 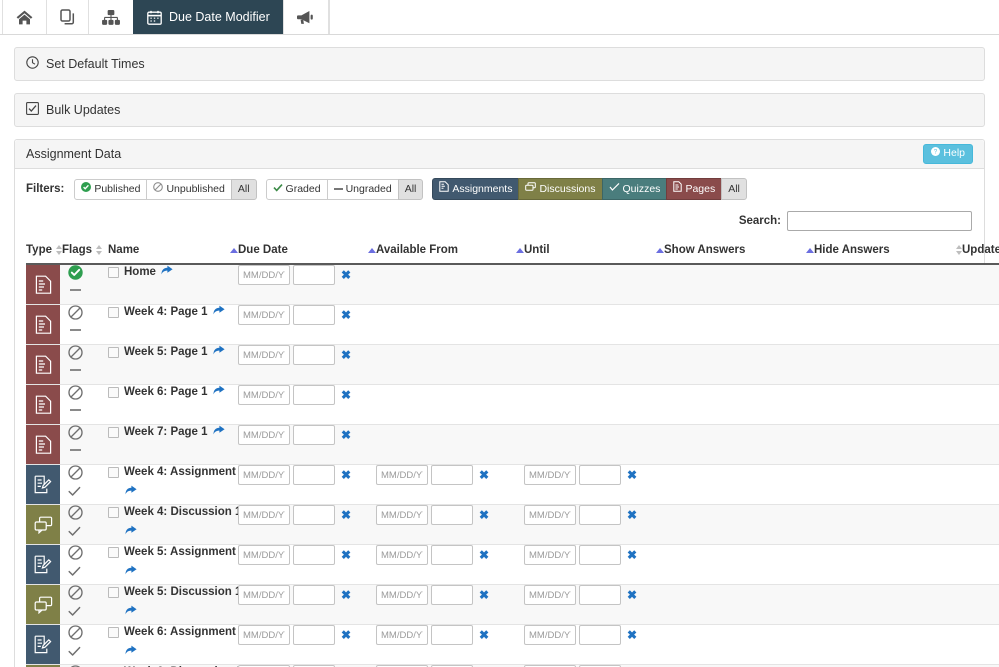 What do you see at coordinates (734, 189) in the screenshot?
I see `filter-type-all-button: All` at bounding box center [734, 189].